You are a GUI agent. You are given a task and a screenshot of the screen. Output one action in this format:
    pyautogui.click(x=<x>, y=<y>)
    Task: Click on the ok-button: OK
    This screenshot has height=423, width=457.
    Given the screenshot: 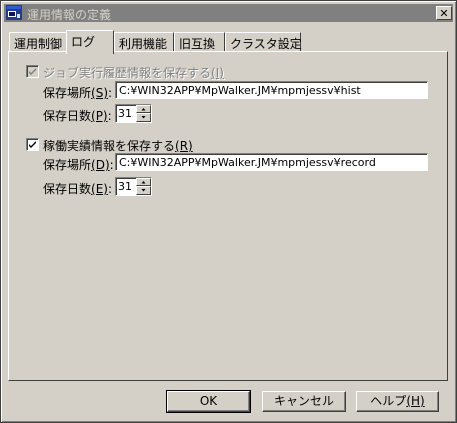 What is the action you would take?
    pyautogui.click(x=208, y=401)
    